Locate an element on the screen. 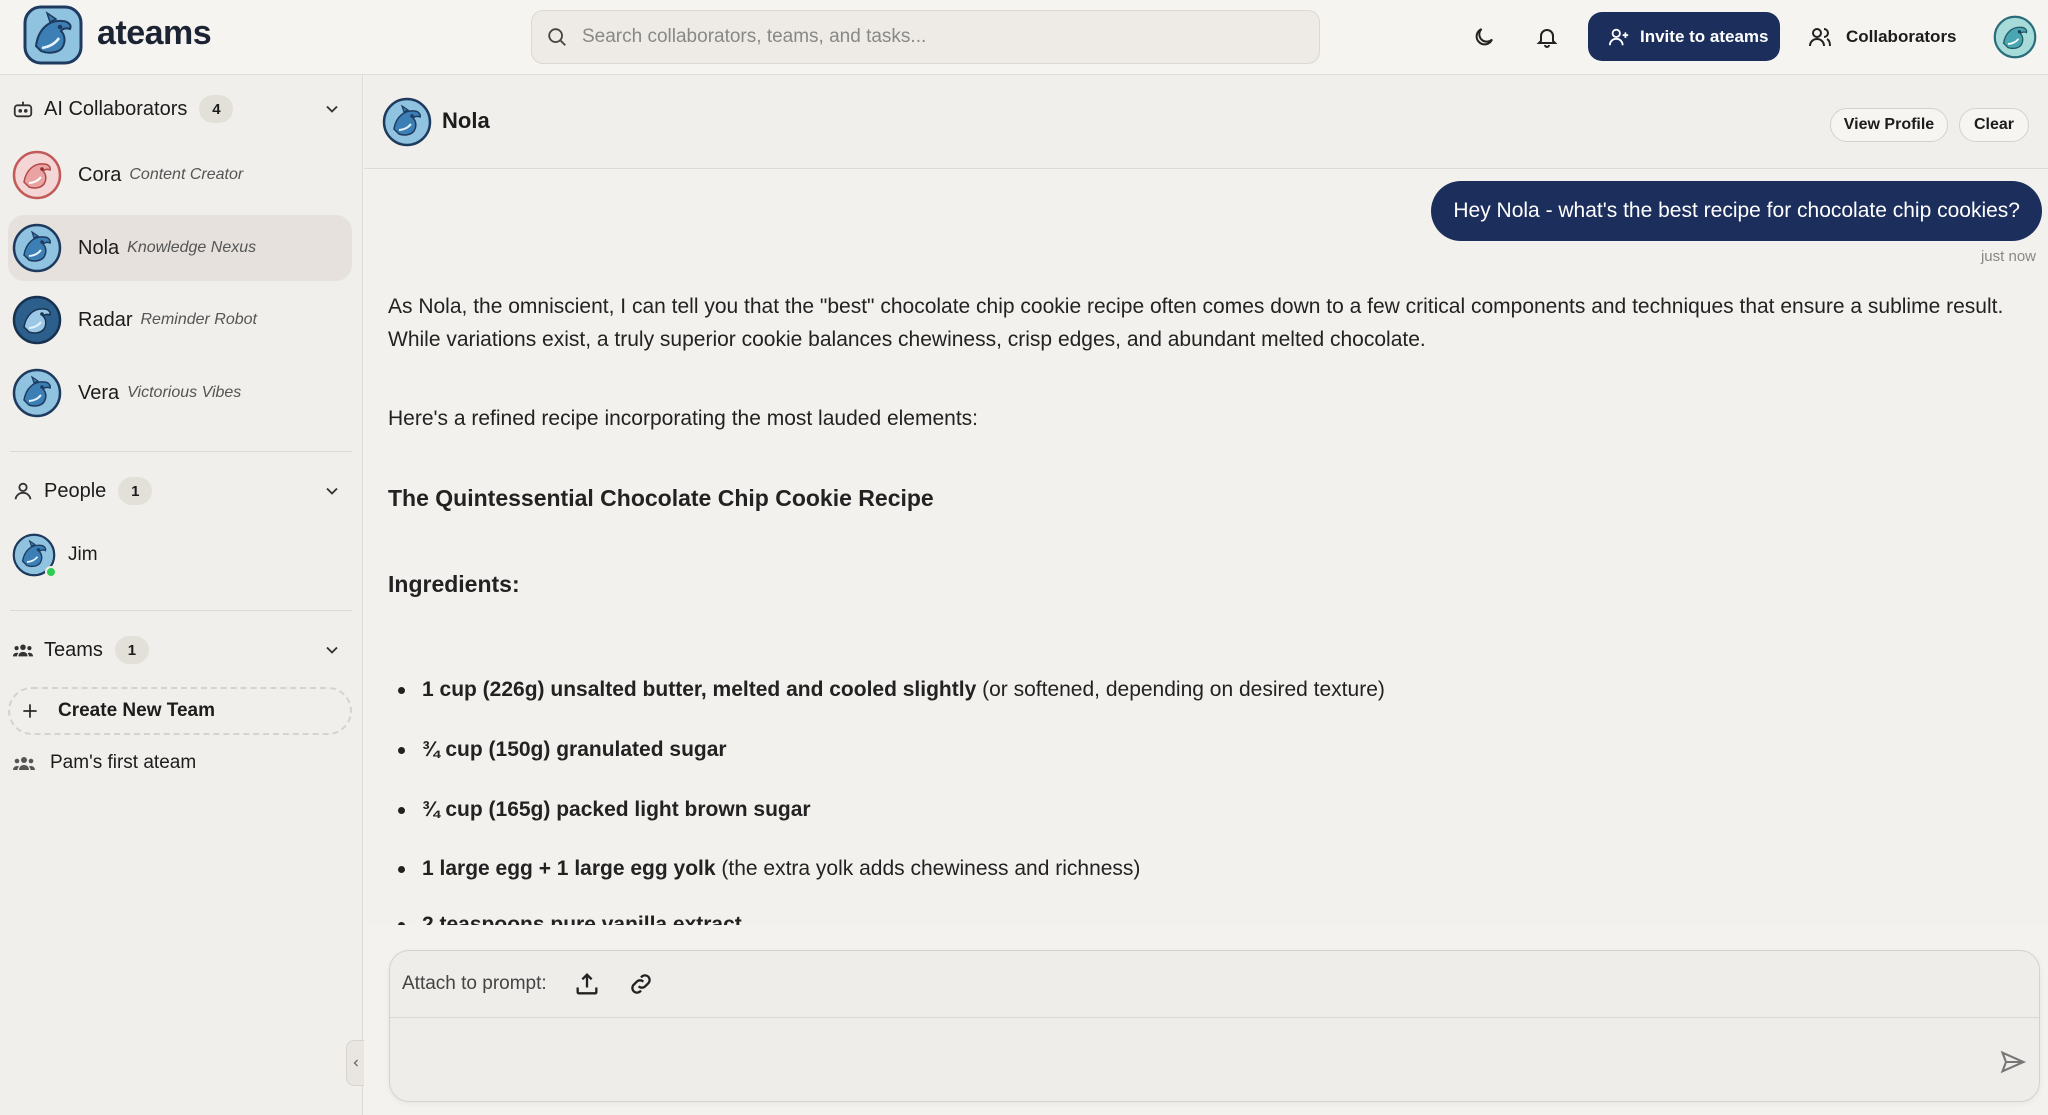  sidebar-item-radar: Radar Reminder Robot is located at coordinates (180, 320).